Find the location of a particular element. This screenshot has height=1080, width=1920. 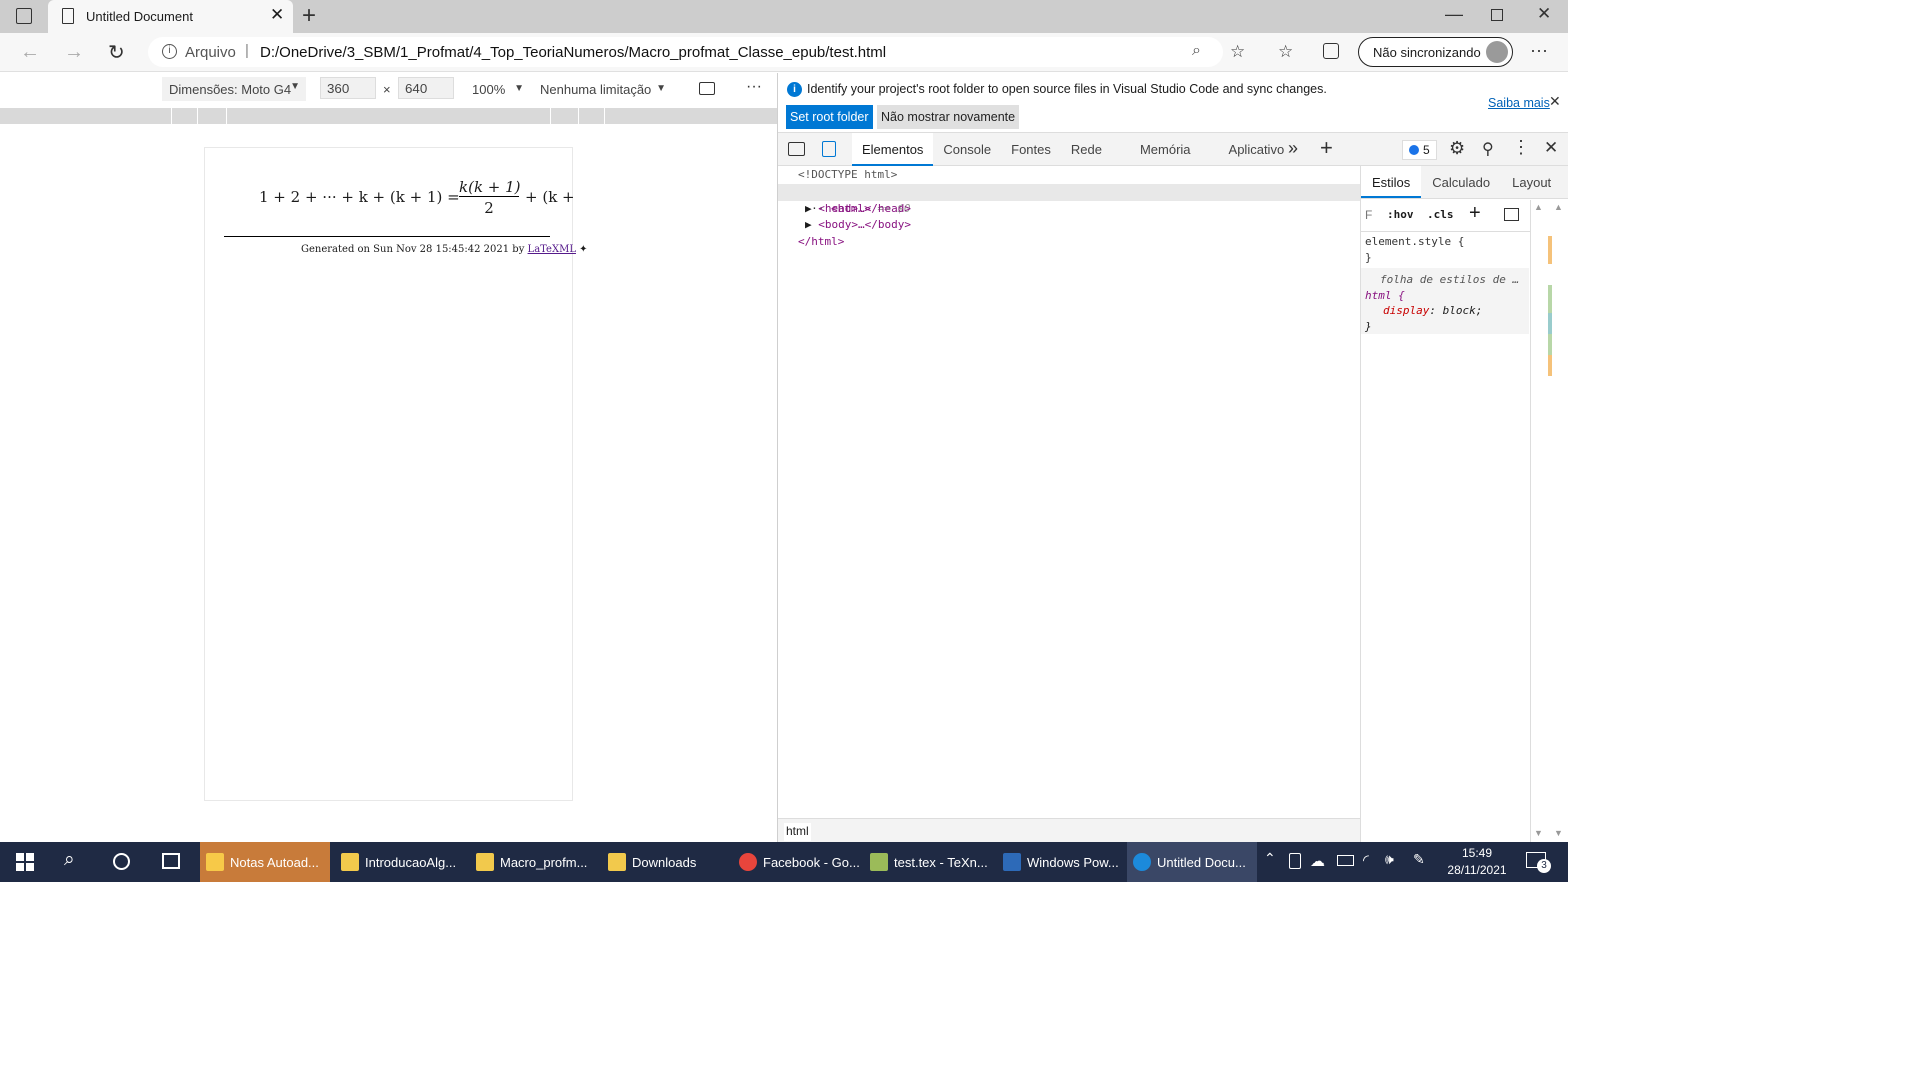

windows-start-icon is located at coordinates (25, 862).